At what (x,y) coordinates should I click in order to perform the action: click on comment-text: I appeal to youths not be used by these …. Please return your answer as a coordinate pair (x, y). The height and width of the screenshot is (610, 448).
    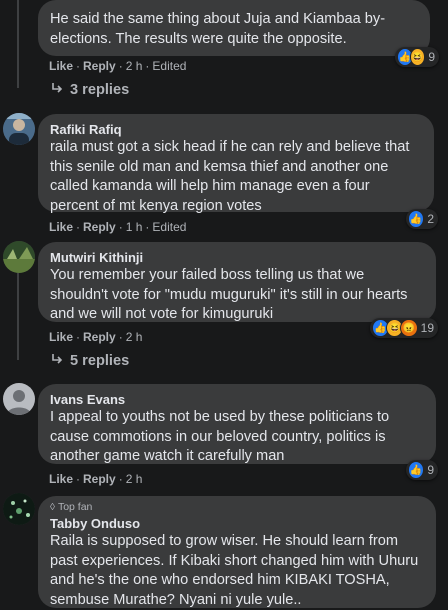
    Looking at the image, I should click on (237, 418).